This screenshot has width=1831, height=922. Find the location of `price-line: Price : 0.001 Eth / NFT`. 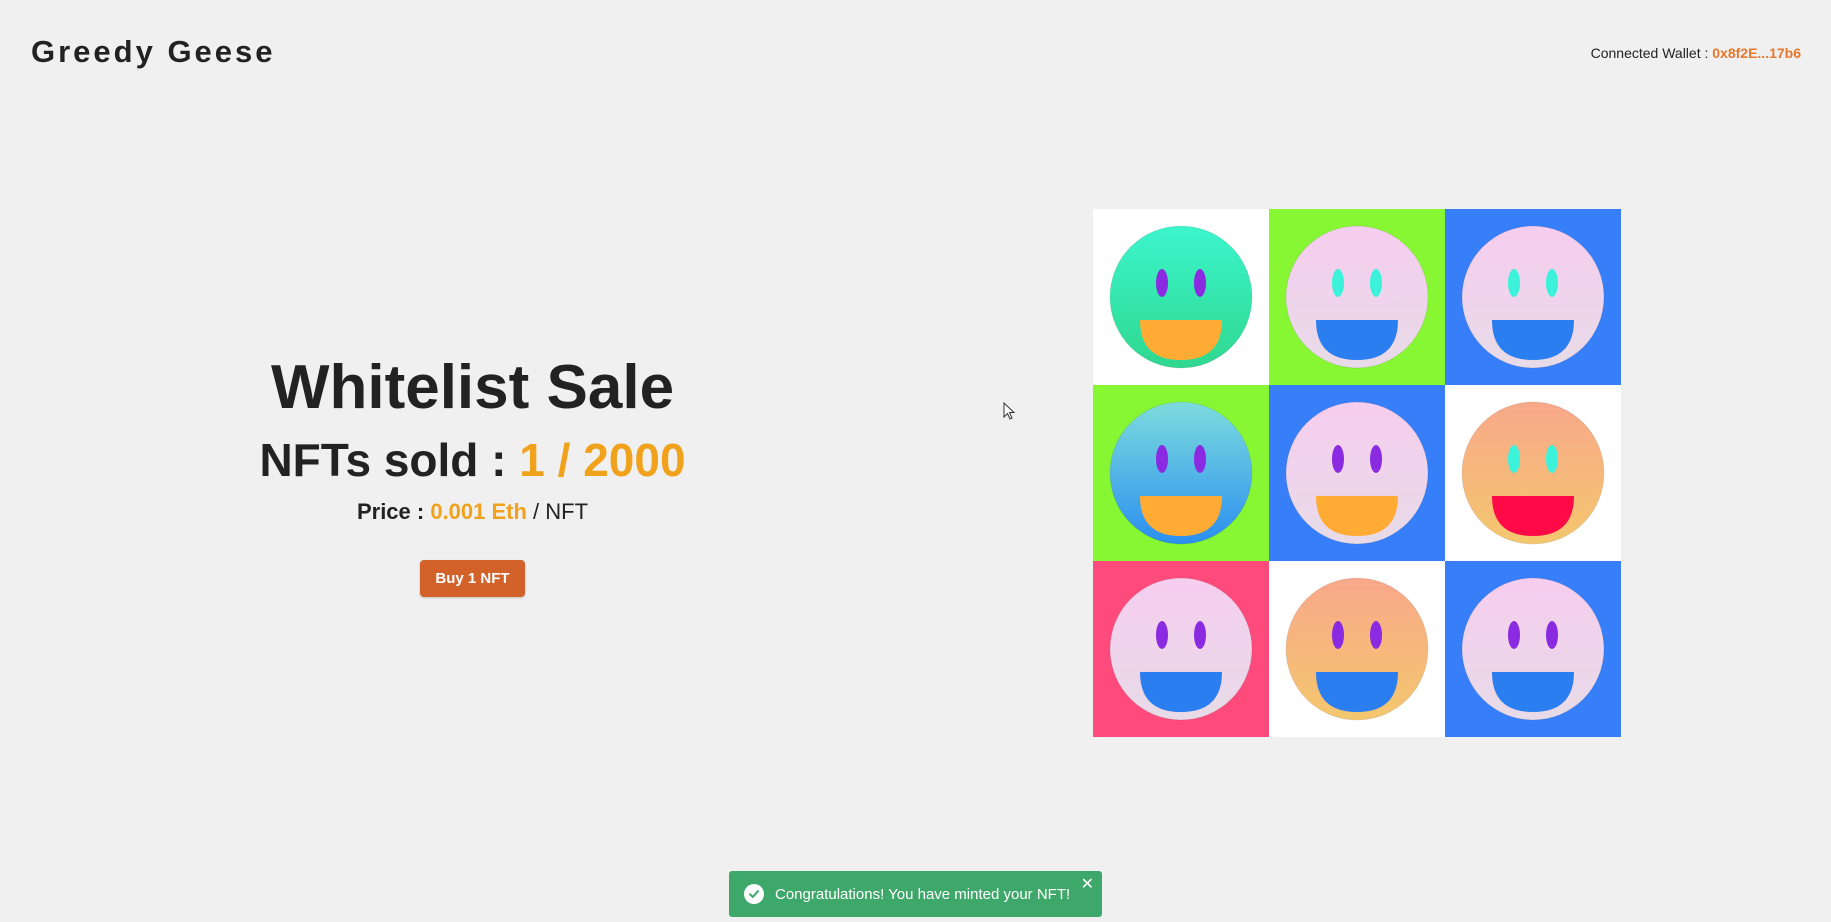

price-line: Price : 0.001 Eth / NFT is located at coordinates (472, 512).